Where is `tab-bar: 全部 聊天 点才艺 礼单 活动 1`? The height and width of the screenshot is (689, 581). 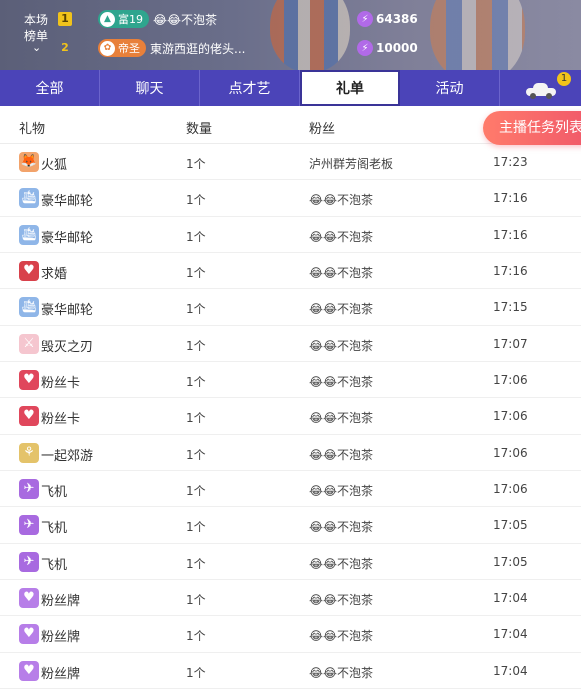
tab-bar: 全部 聊天 点才艺 礼单 活动 1 is located at coordinates (290, 88).